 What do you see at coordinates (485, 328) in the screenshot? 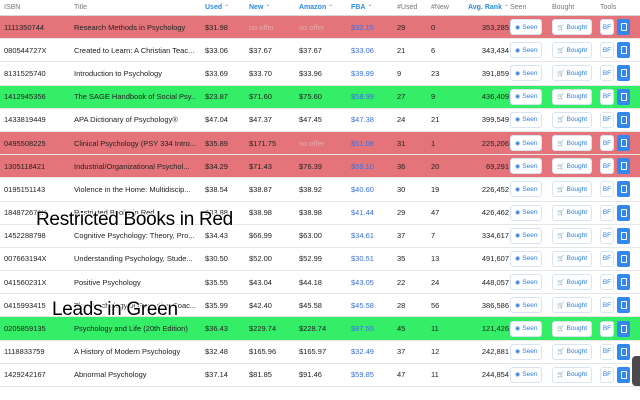
I see `avg-rank-cell: 121,426` at bounding box center [485, 328].